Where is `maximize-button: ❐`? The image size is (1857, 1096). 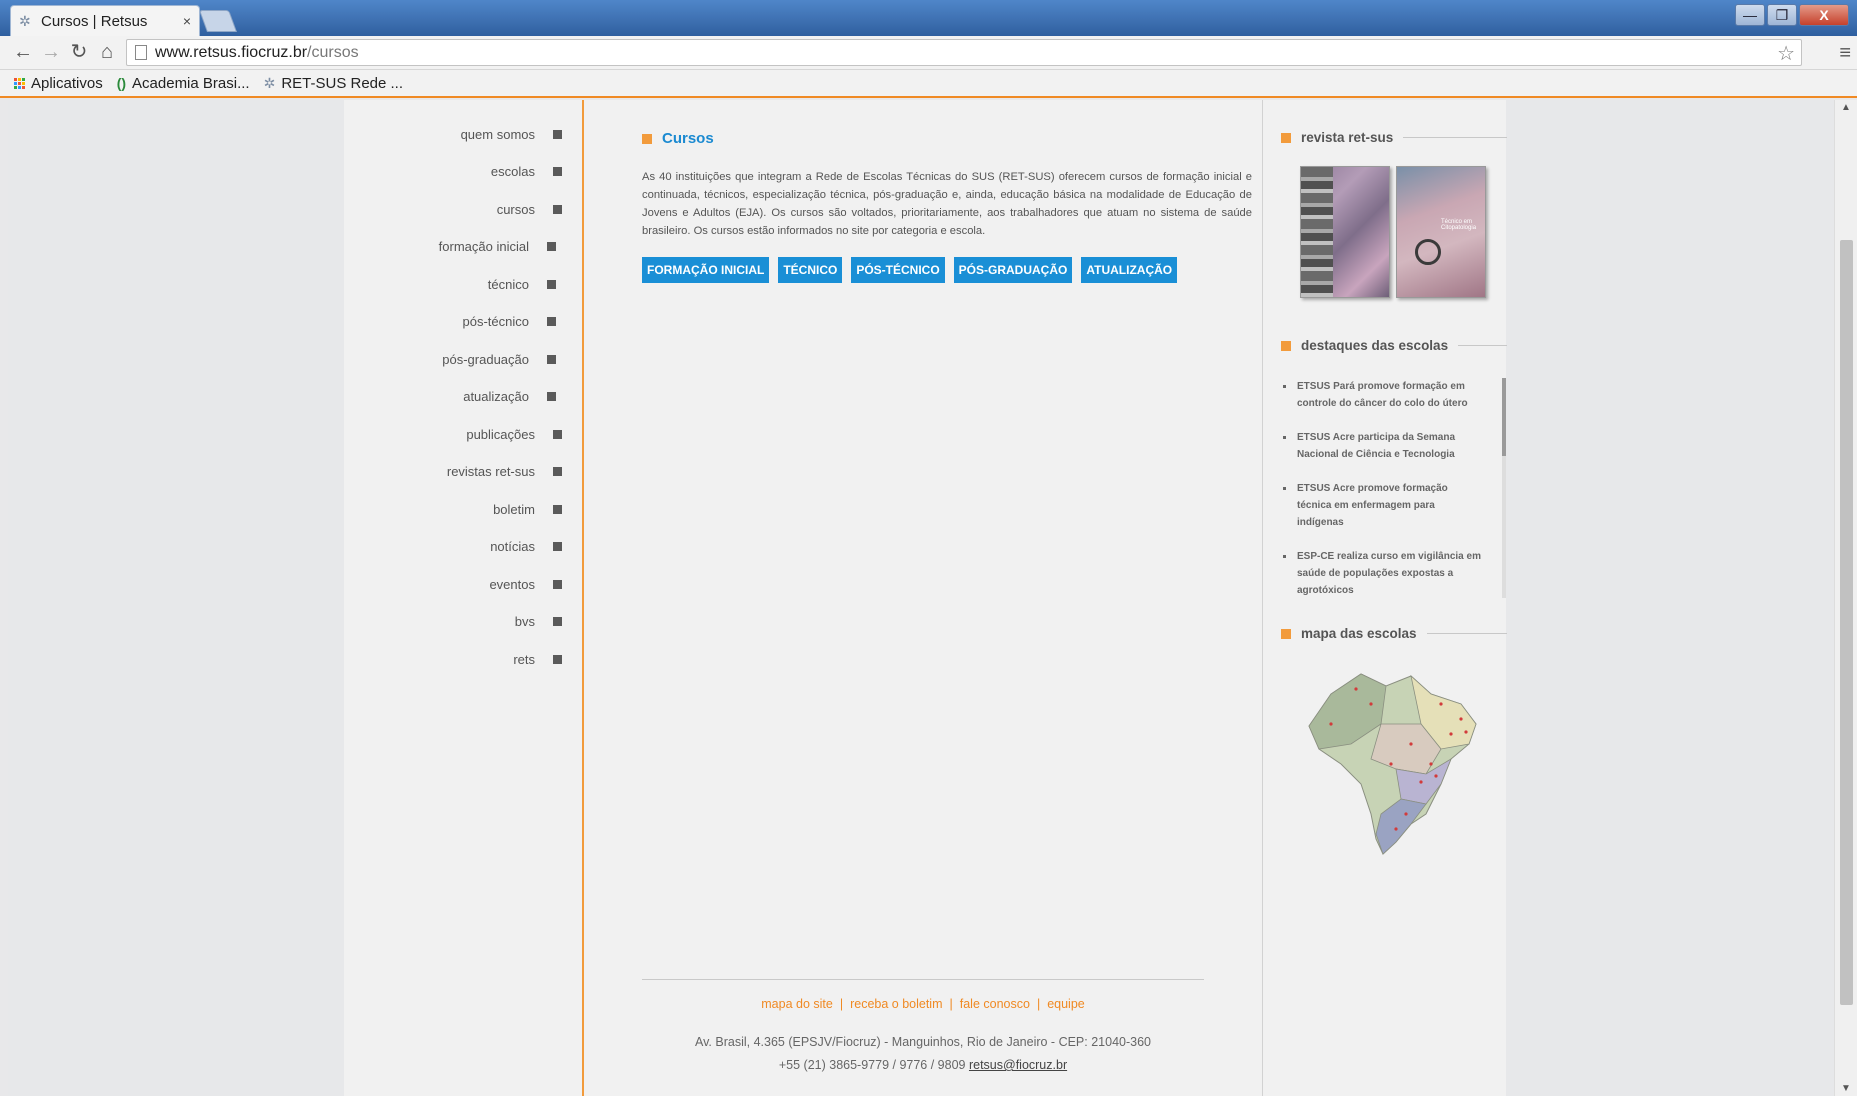 maximize-button: ❐ is located at coordinates (1782, 15).